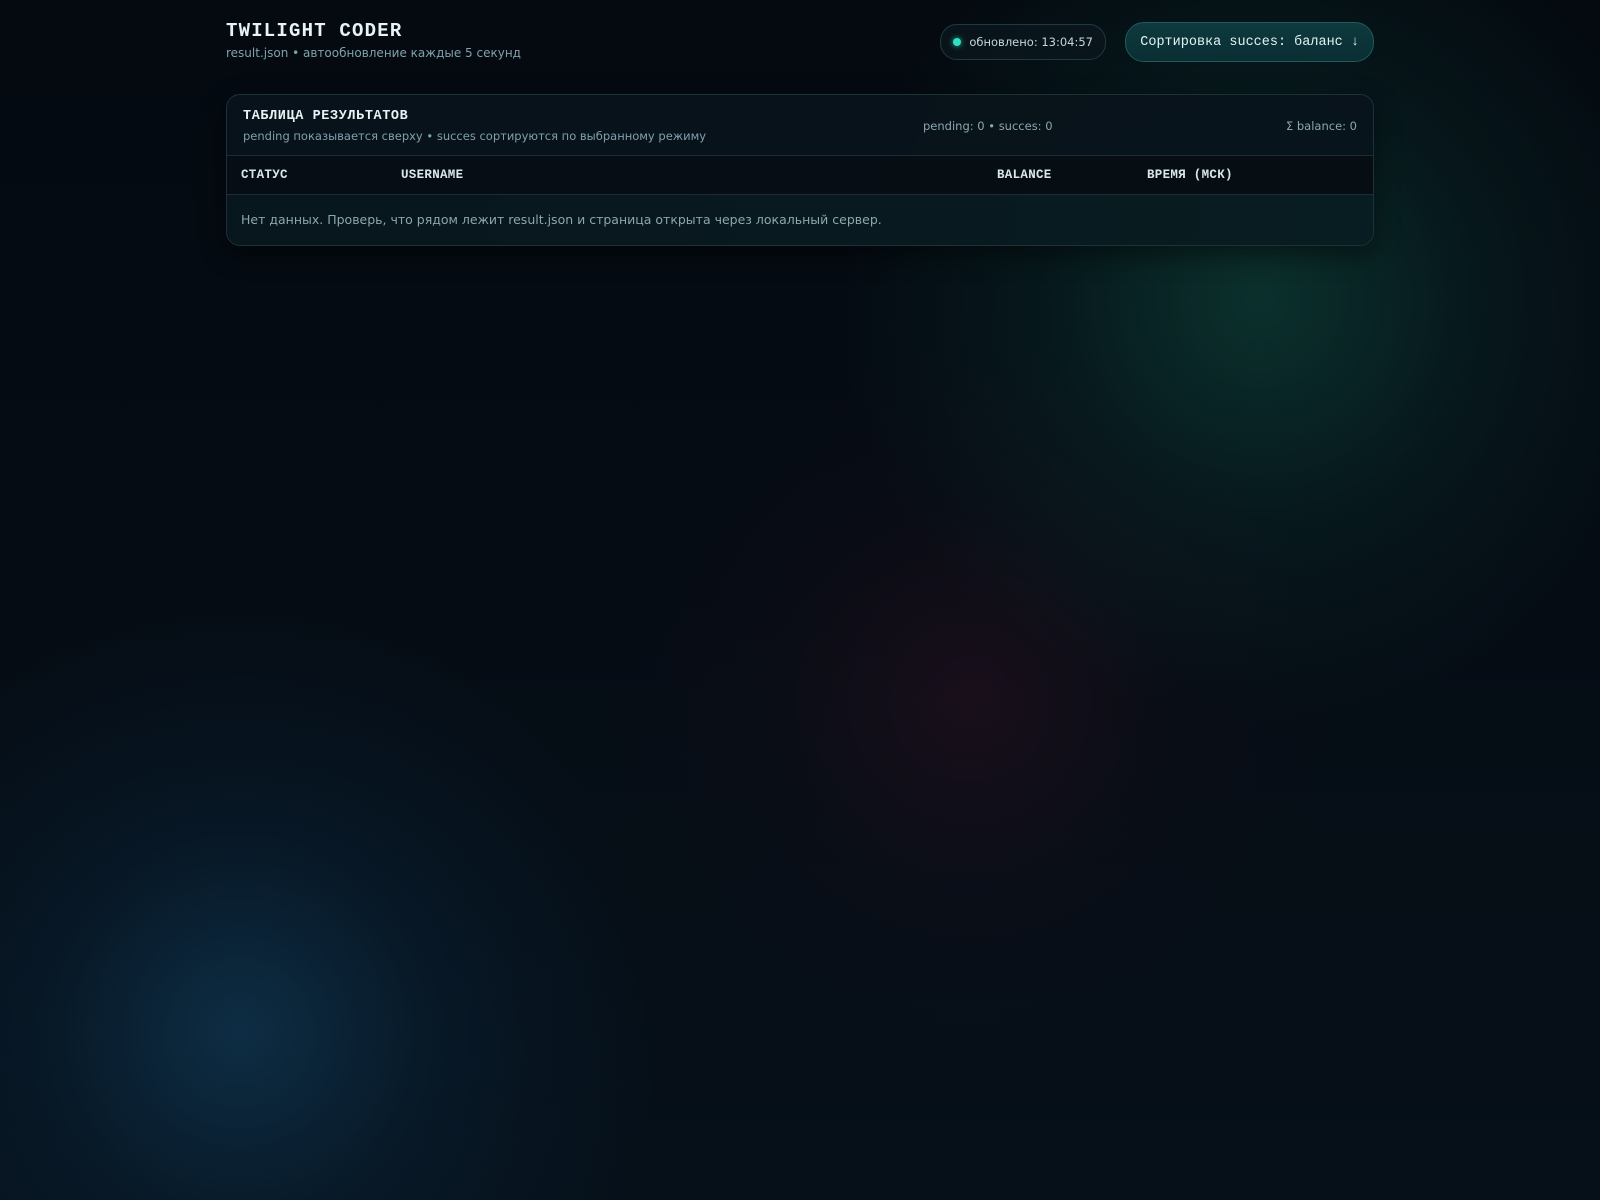 The image size is (1600, 1200). What do you see at coordinates (800, 175) in the screenshot?
I see `table-header: СТАТУС USERNAME BALANCE ВРЕМЯ (МСК)` at bounding box center [800, 175].